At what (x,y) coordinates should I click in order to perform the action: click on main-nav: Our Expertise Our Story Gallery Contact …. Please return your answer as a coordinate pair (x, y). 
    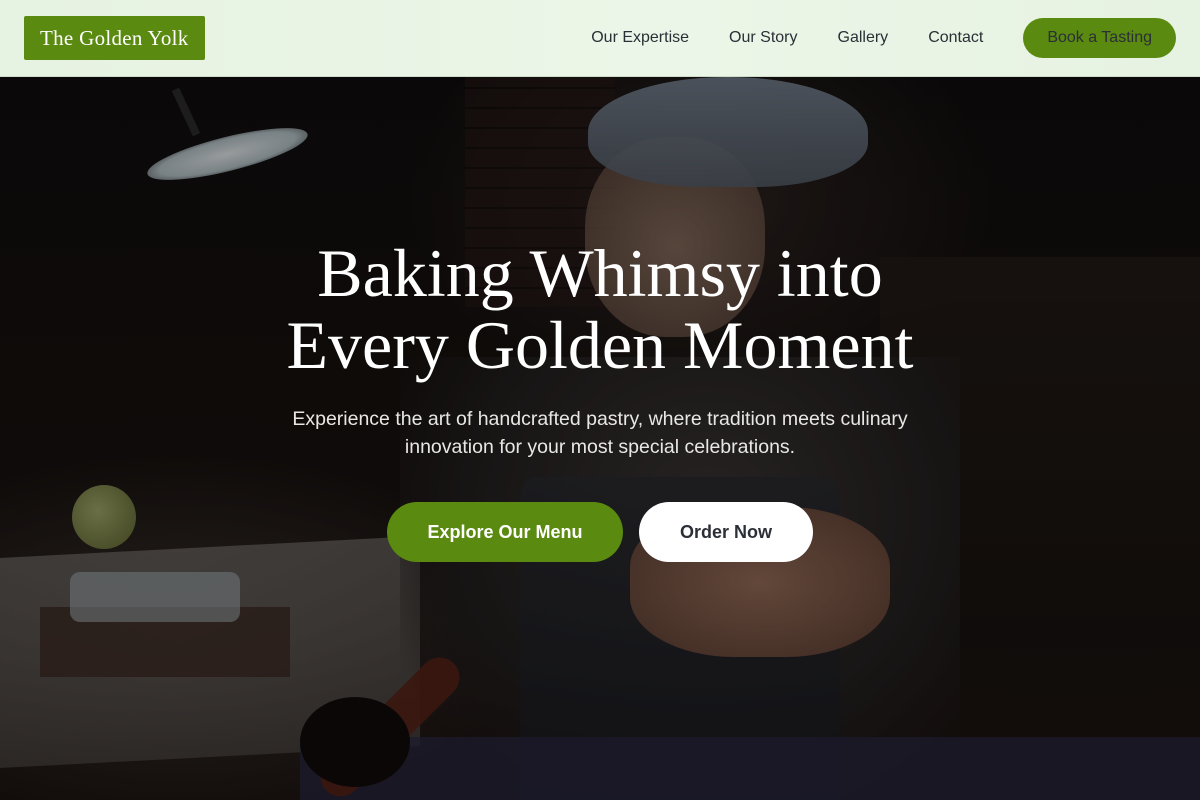
    Looking at the image, I should click on (883, 38).